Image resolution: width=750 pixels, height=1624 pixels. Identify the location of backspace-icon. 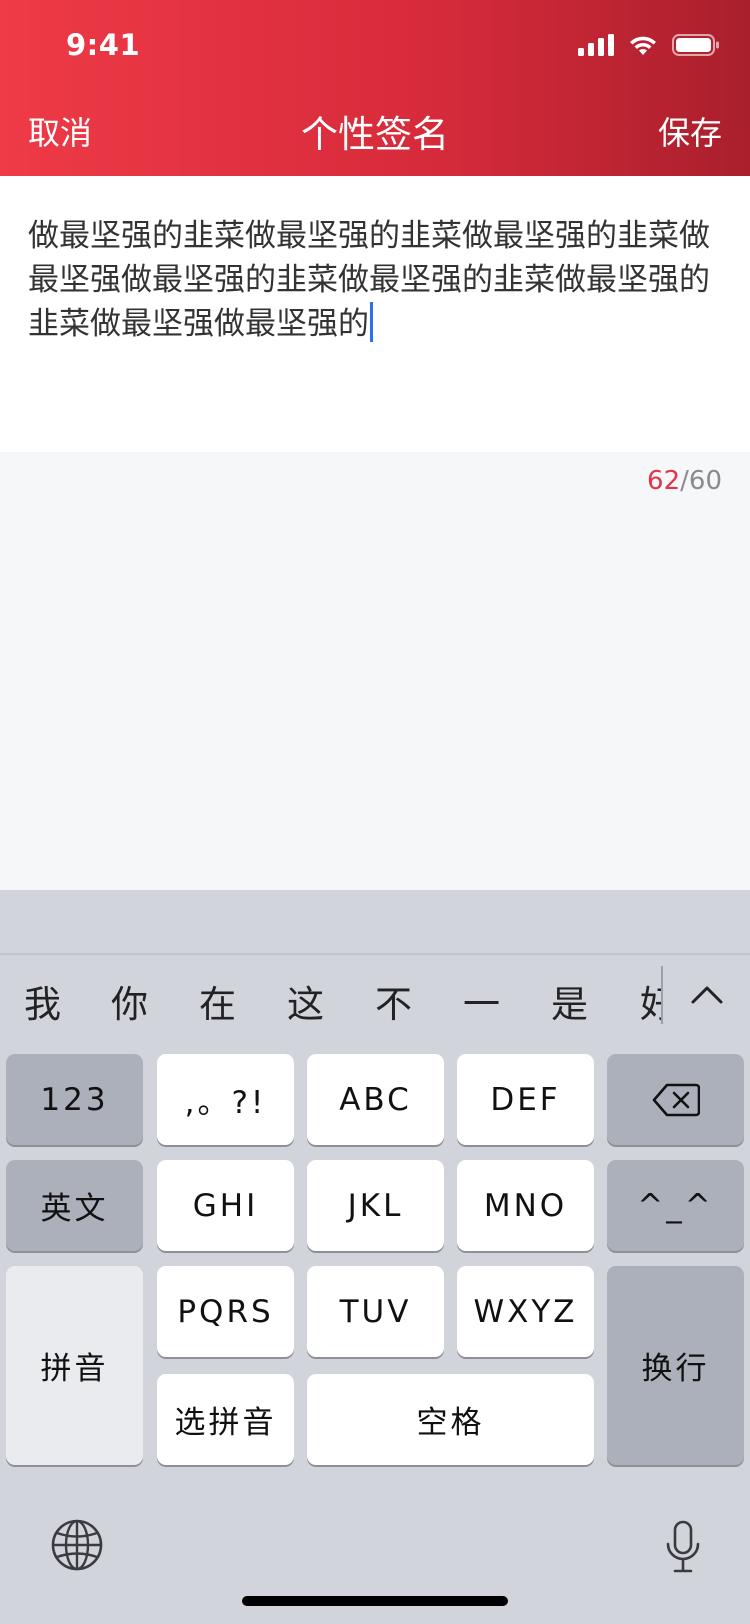
(676, 1099).